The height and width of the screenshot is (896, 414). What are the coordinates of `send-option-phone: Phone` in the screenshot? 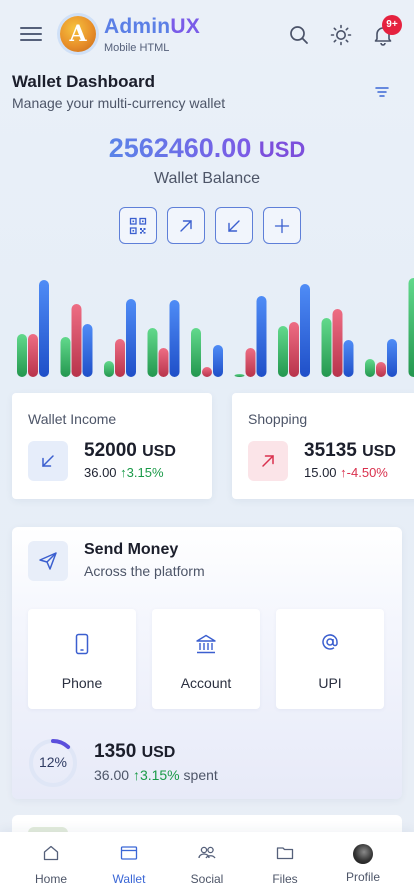 It's located at (82, 659).